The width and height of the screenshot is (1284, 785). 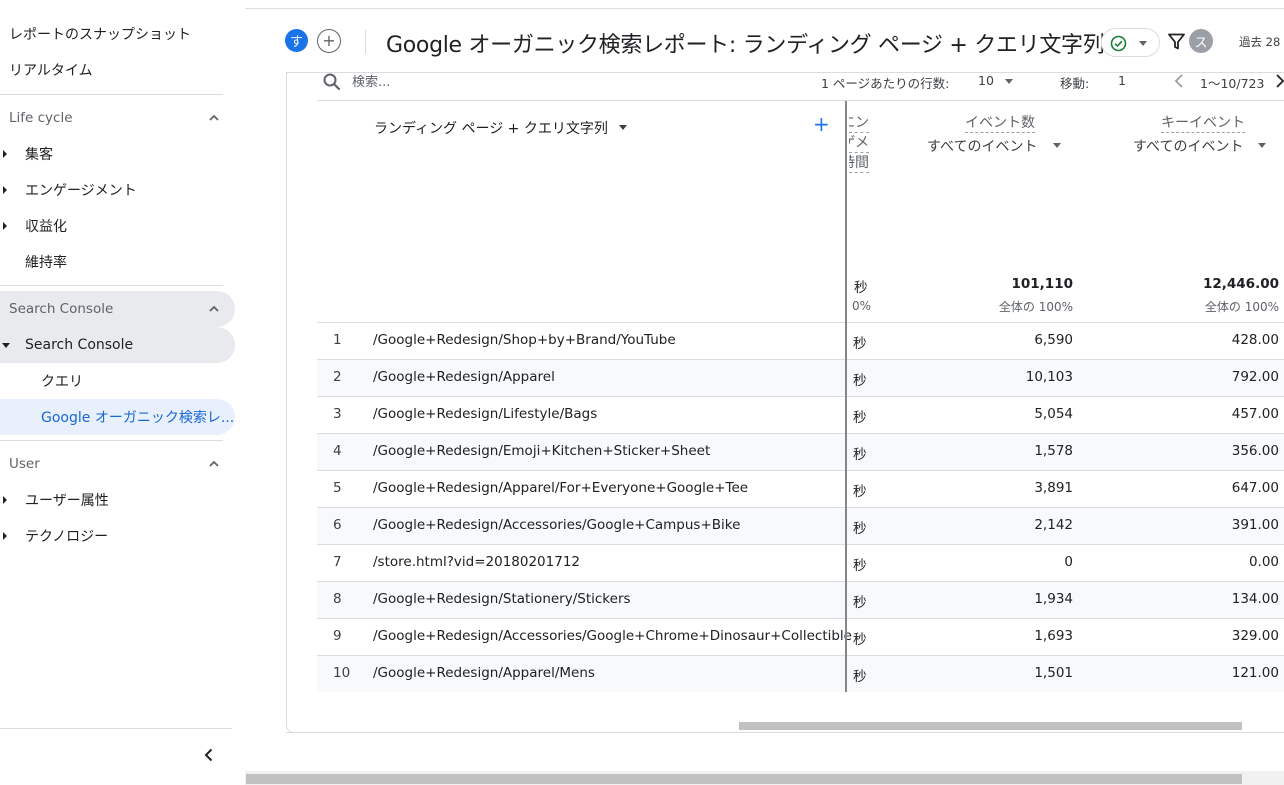 What do you see at coordinates (62, 382) in the screenshot?
I see `sidebar-item-label: クエリ` at bounding box center [62, 382].